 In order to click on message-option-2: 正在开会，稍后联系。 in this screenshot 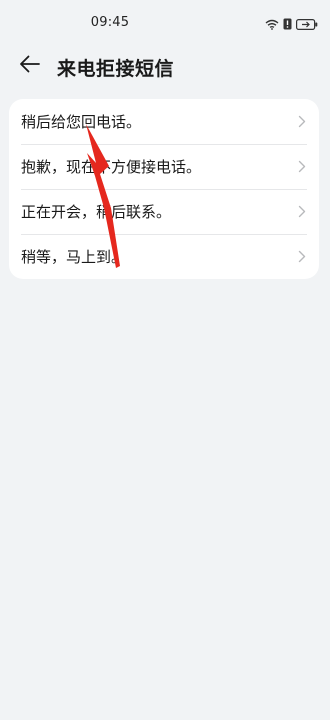, I will do `click(164, 211)`.